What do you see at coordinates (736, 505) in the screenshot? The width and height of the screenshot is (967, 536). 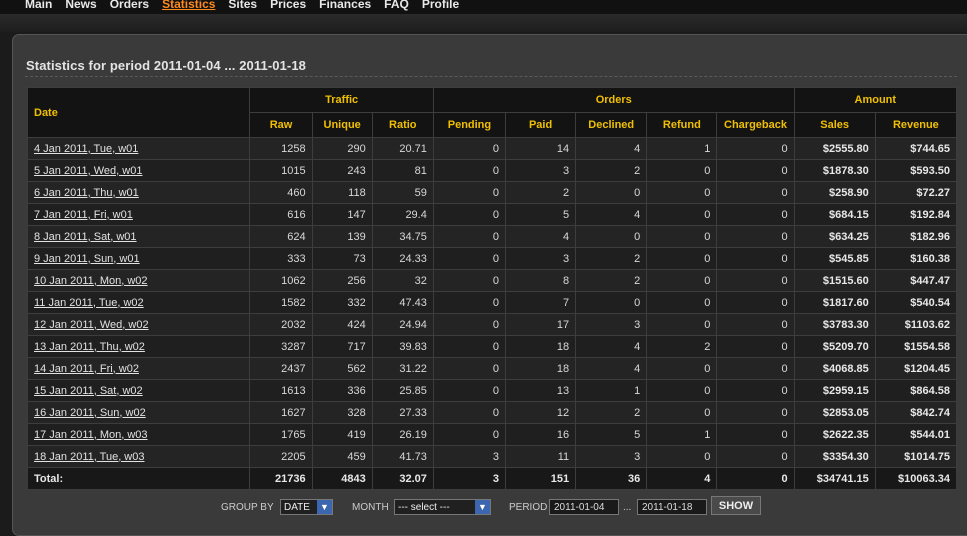 I see `show-button: SHOW` at bounding box center [736, 505].